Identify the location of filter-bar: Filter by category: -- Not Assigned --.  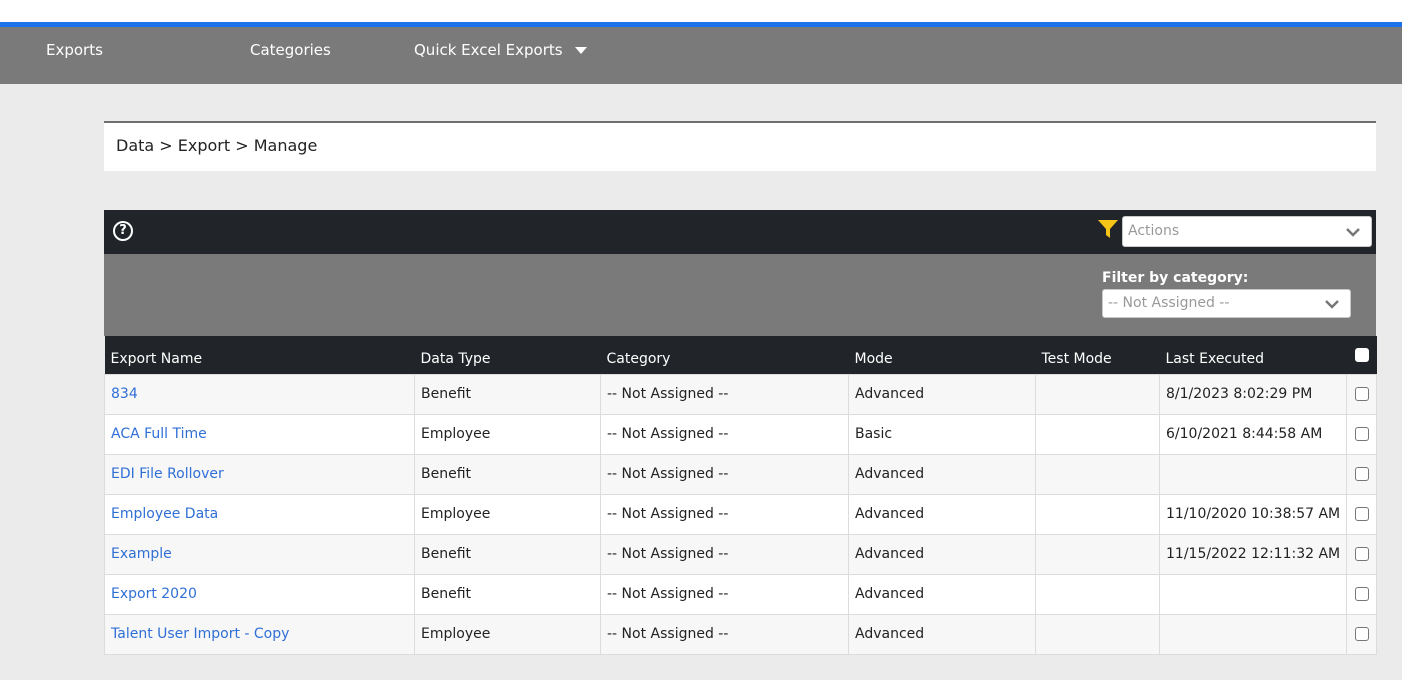
(740, 295).